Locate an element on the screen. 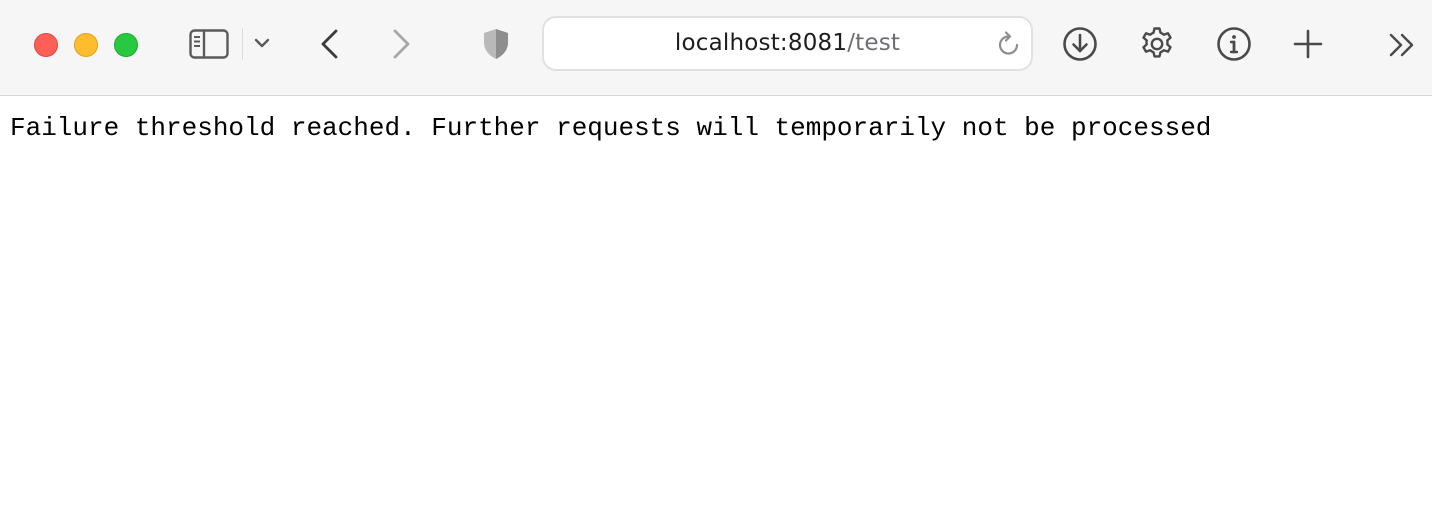 The image size is (1432, 506). gear-icon is located at coordinates (1157, 44).